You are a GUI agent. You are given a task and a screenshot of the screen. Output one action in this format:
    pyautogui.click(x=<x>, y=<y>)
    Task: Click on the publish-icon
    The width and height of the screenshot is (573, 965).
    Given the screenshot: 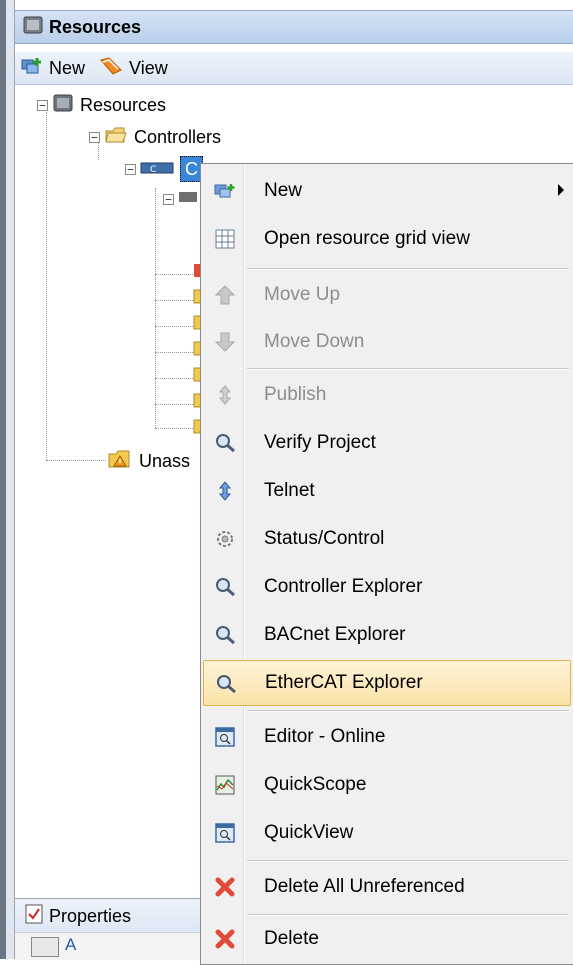 What is the action you would take?
    pyautogui.click(x=225, y=395)
    